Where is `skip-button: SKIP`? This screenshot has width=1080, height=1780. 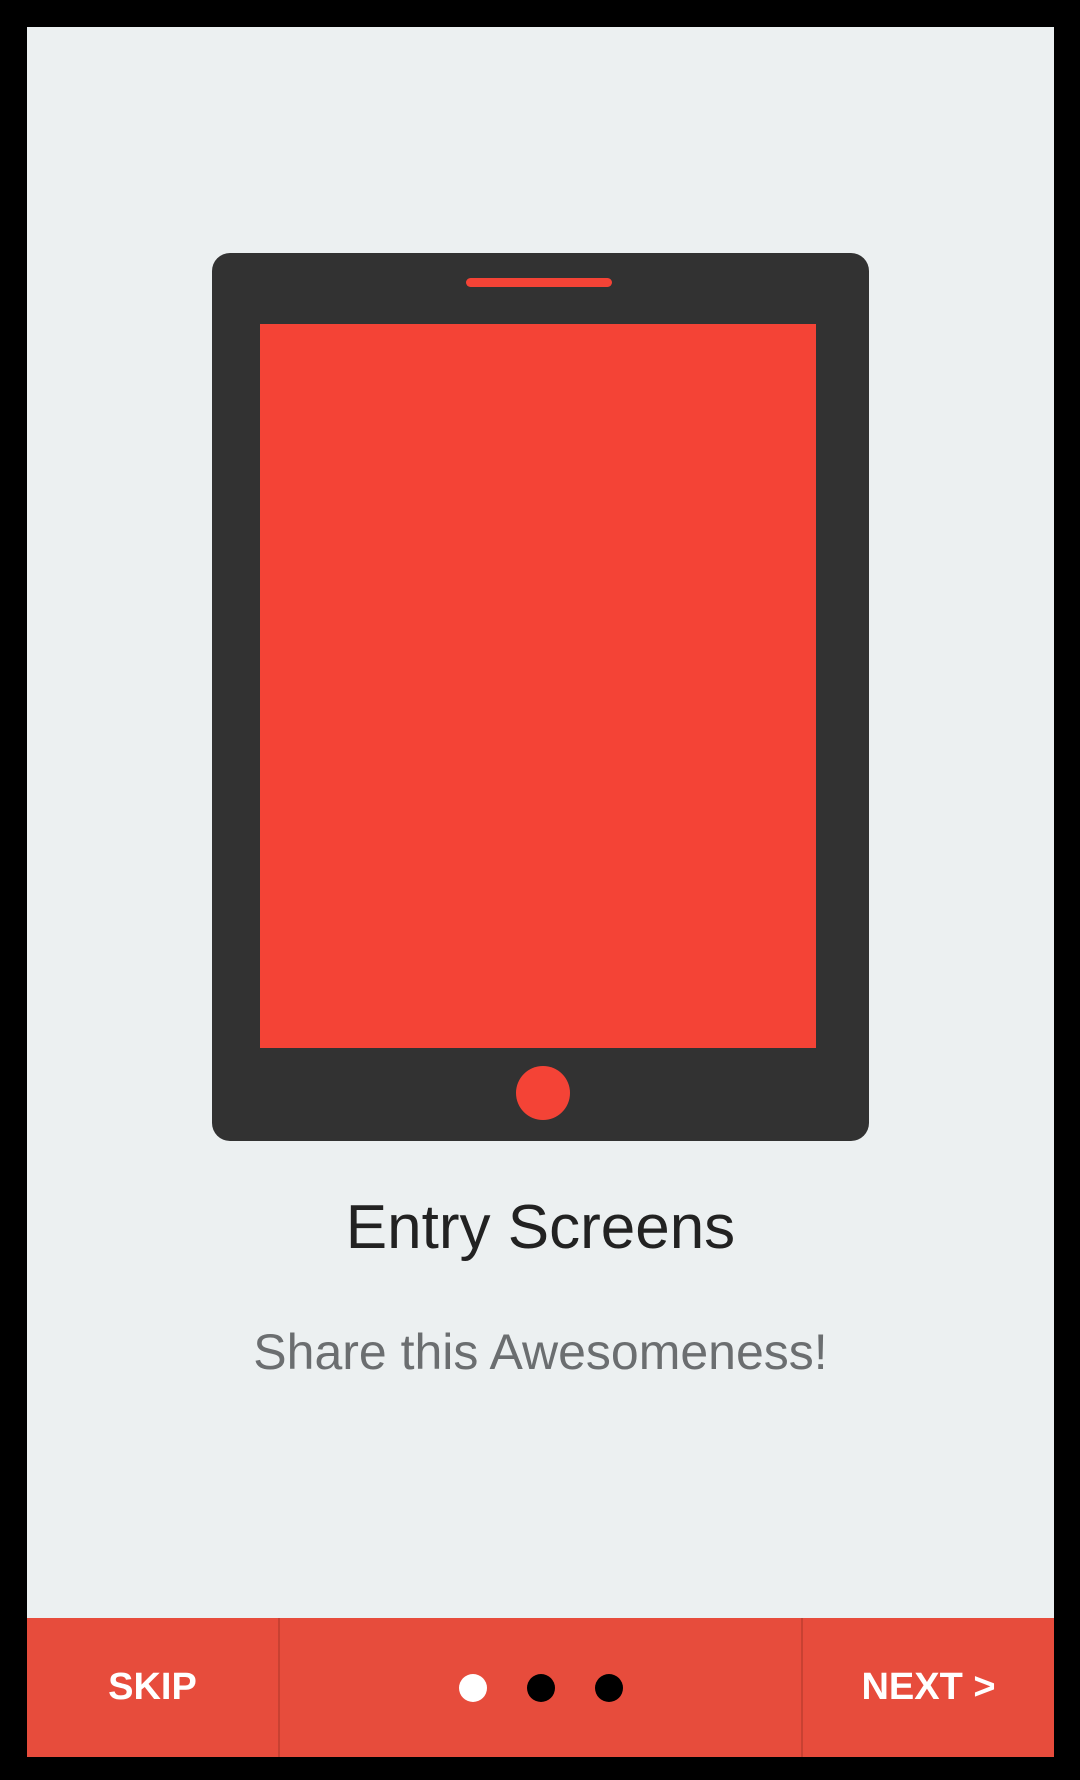
skip-button: SKIP is located at coordinates (153, 1687).